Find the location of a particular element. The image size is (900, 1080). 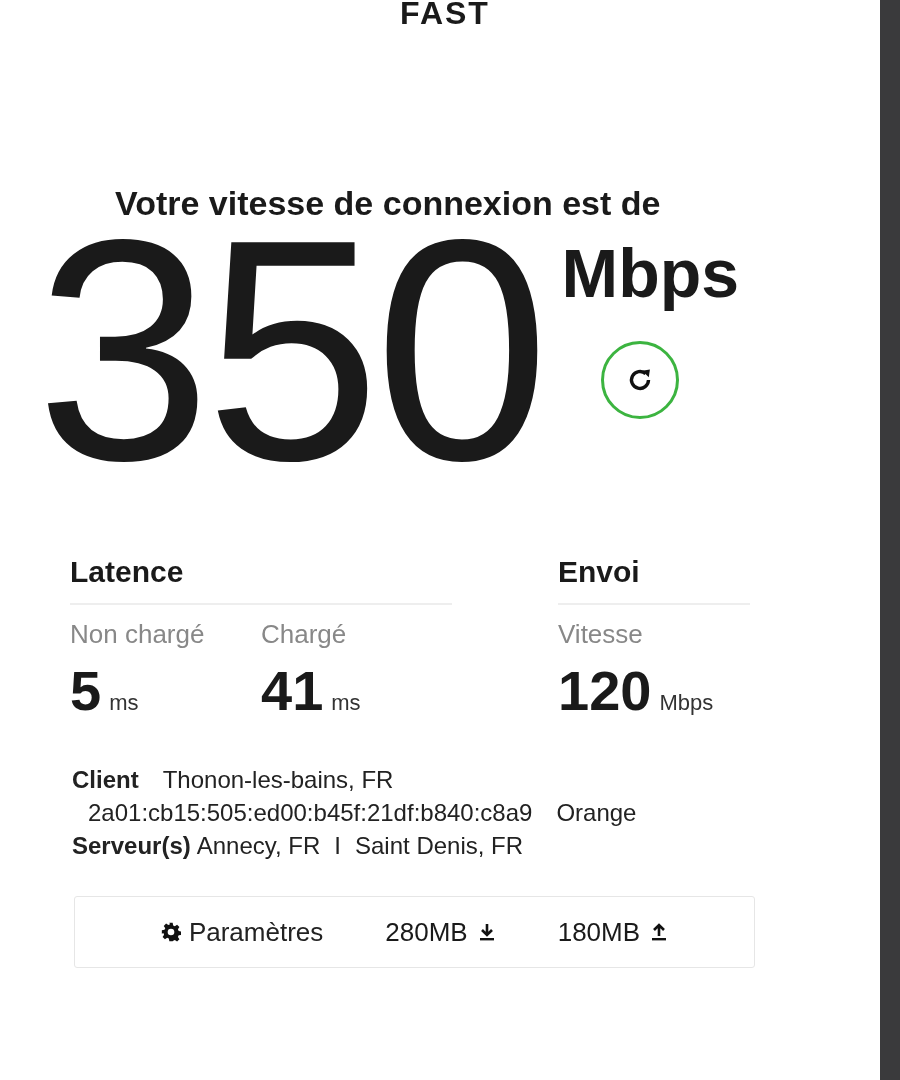

upload-size: 180MB is located at coordinates (599, 932).